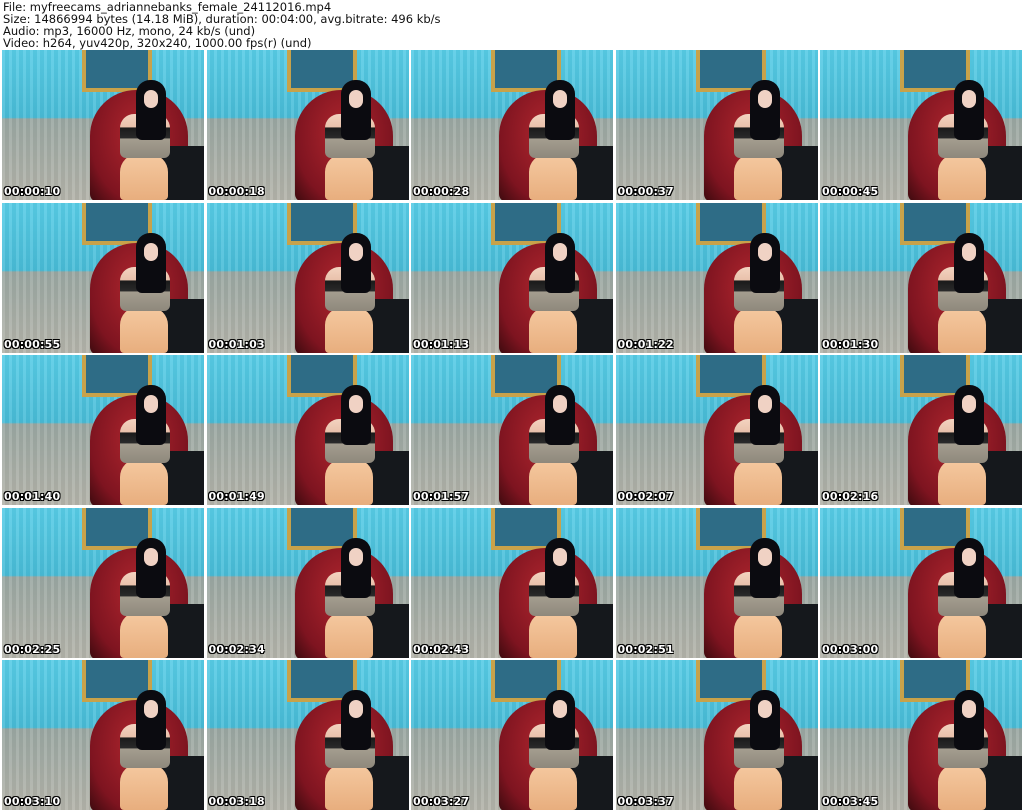 Image resolution: width=1024 pixels, height=811 pixels. What do you see at coordinates (512, 735) in the screenshot?
I see `video-thumbnail: 00:03:27` at bounding box center [512, 735].